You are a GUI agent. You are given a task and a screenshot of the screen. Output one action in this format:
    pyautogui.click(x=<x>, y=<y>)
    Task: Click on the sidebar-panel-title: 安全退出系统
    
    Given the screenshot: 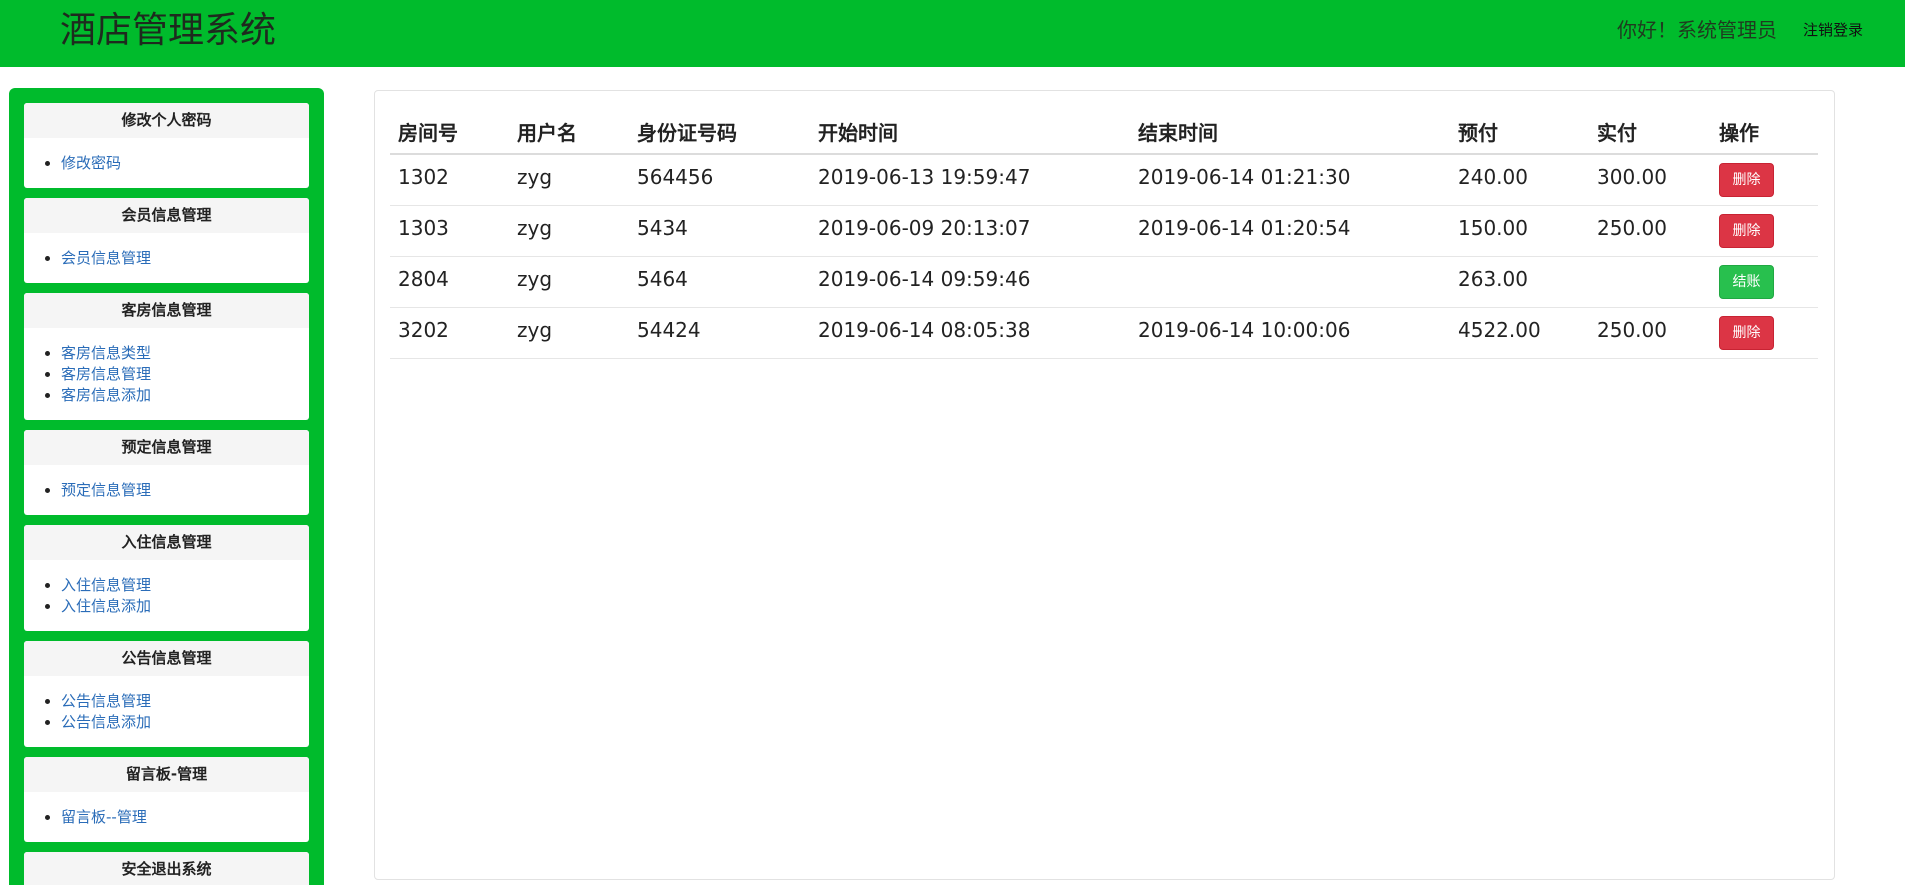 What is the action you would take?
    pyautogui.click(x=166, y=868)
    